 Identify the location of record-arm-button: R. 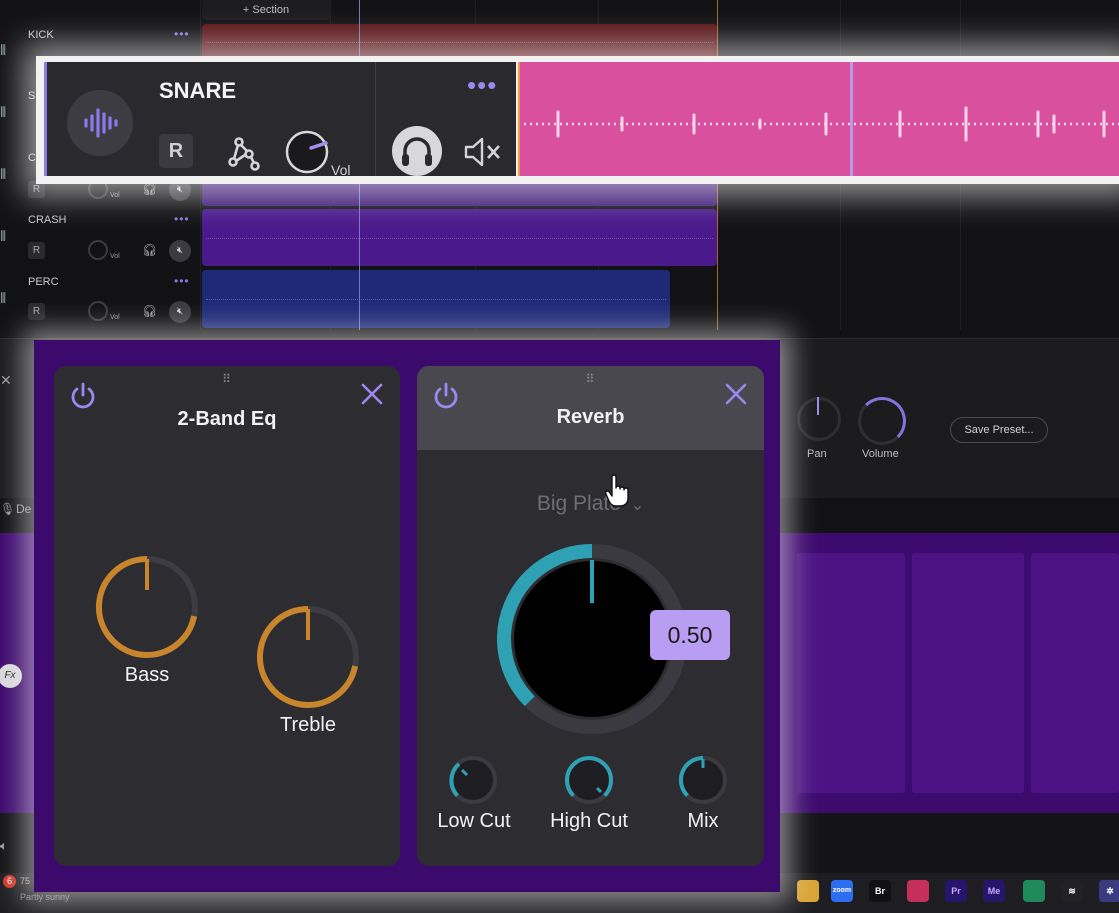
(176, 151).